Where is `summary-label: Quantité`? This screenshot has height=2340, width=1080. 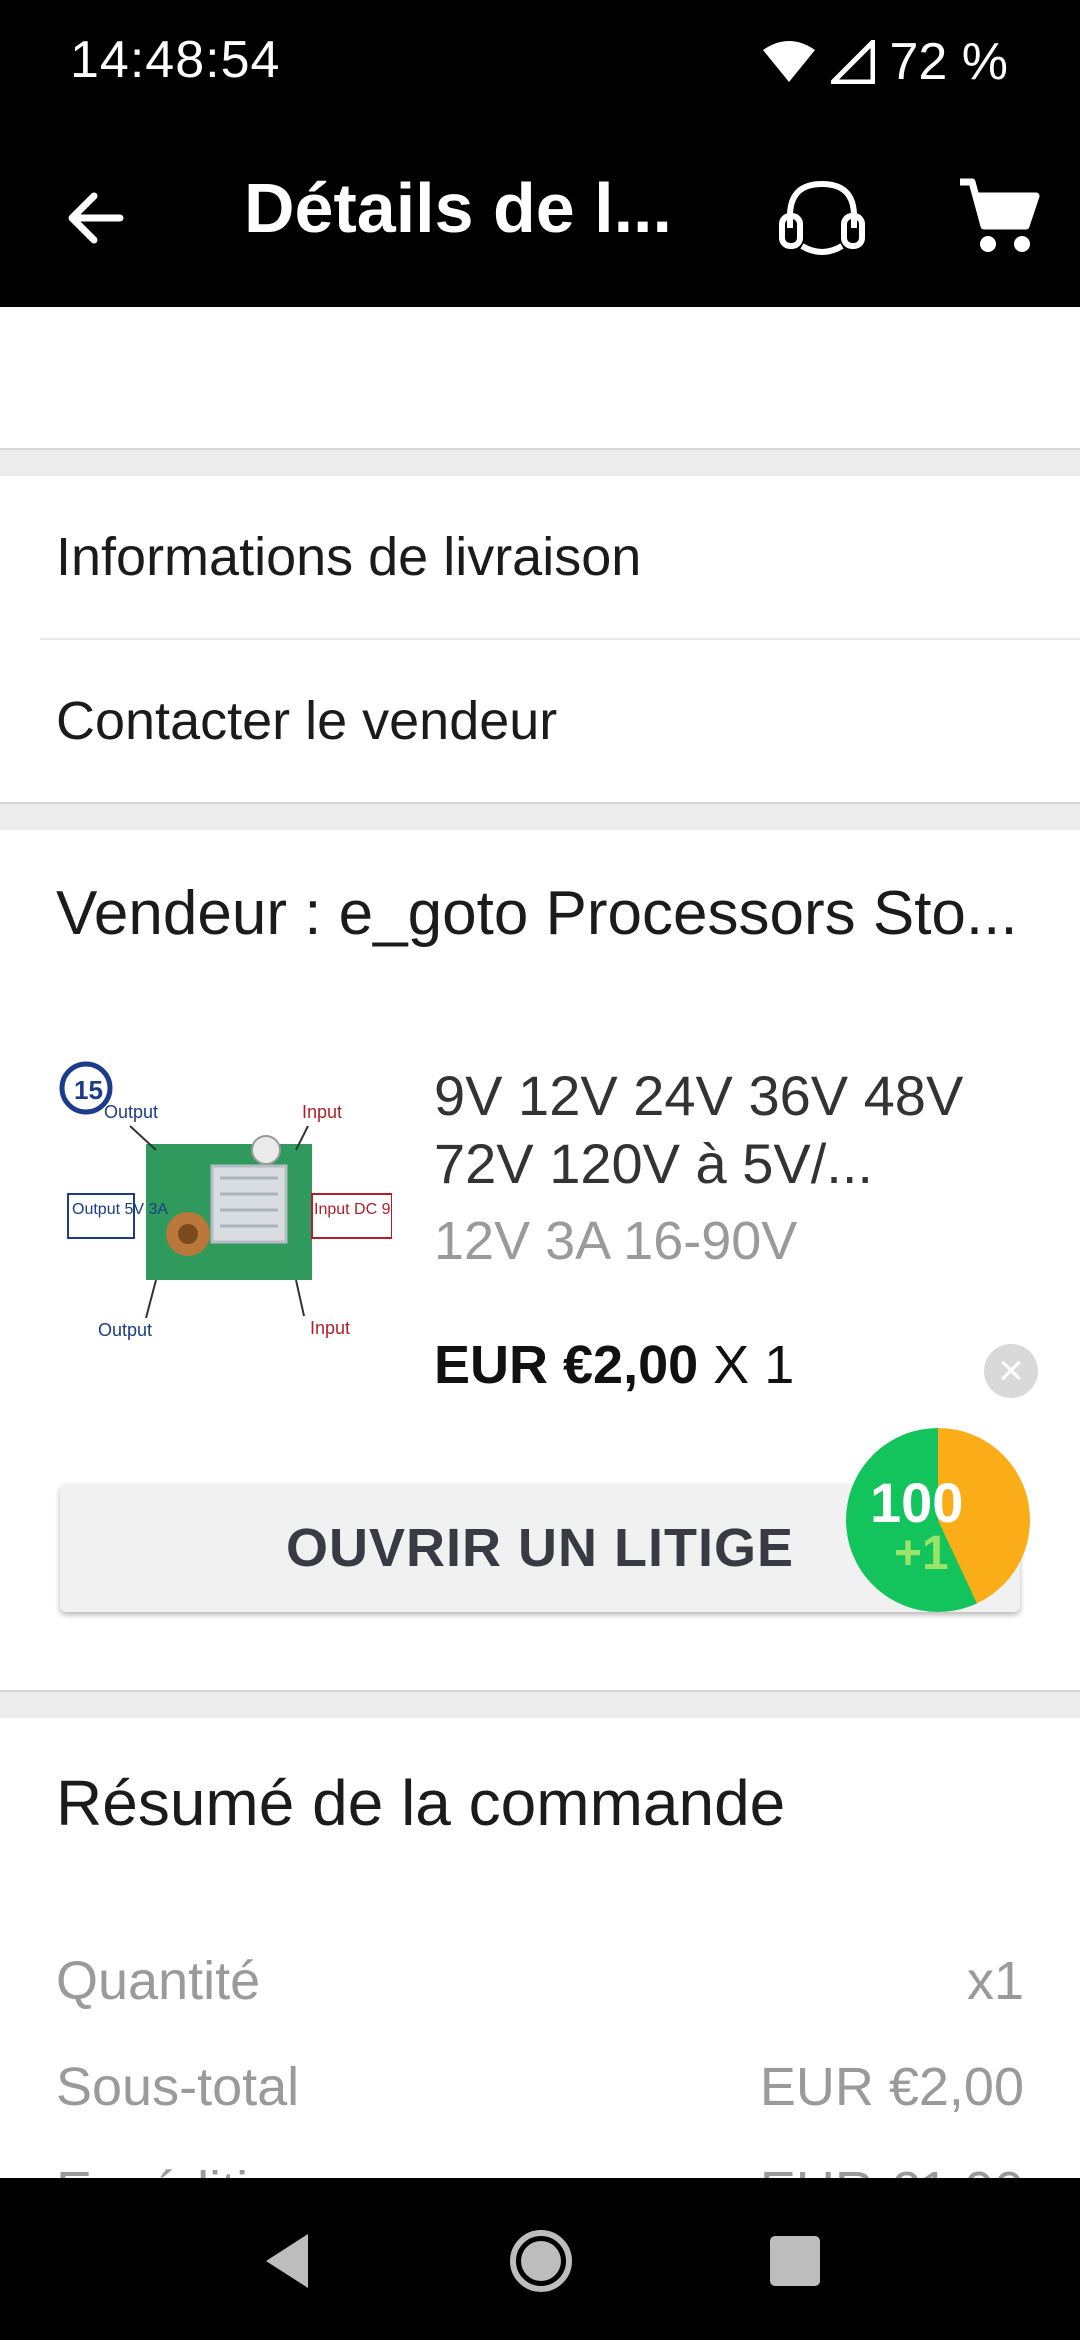 summary-label: Quantité is located at coordinates (158, 1981).